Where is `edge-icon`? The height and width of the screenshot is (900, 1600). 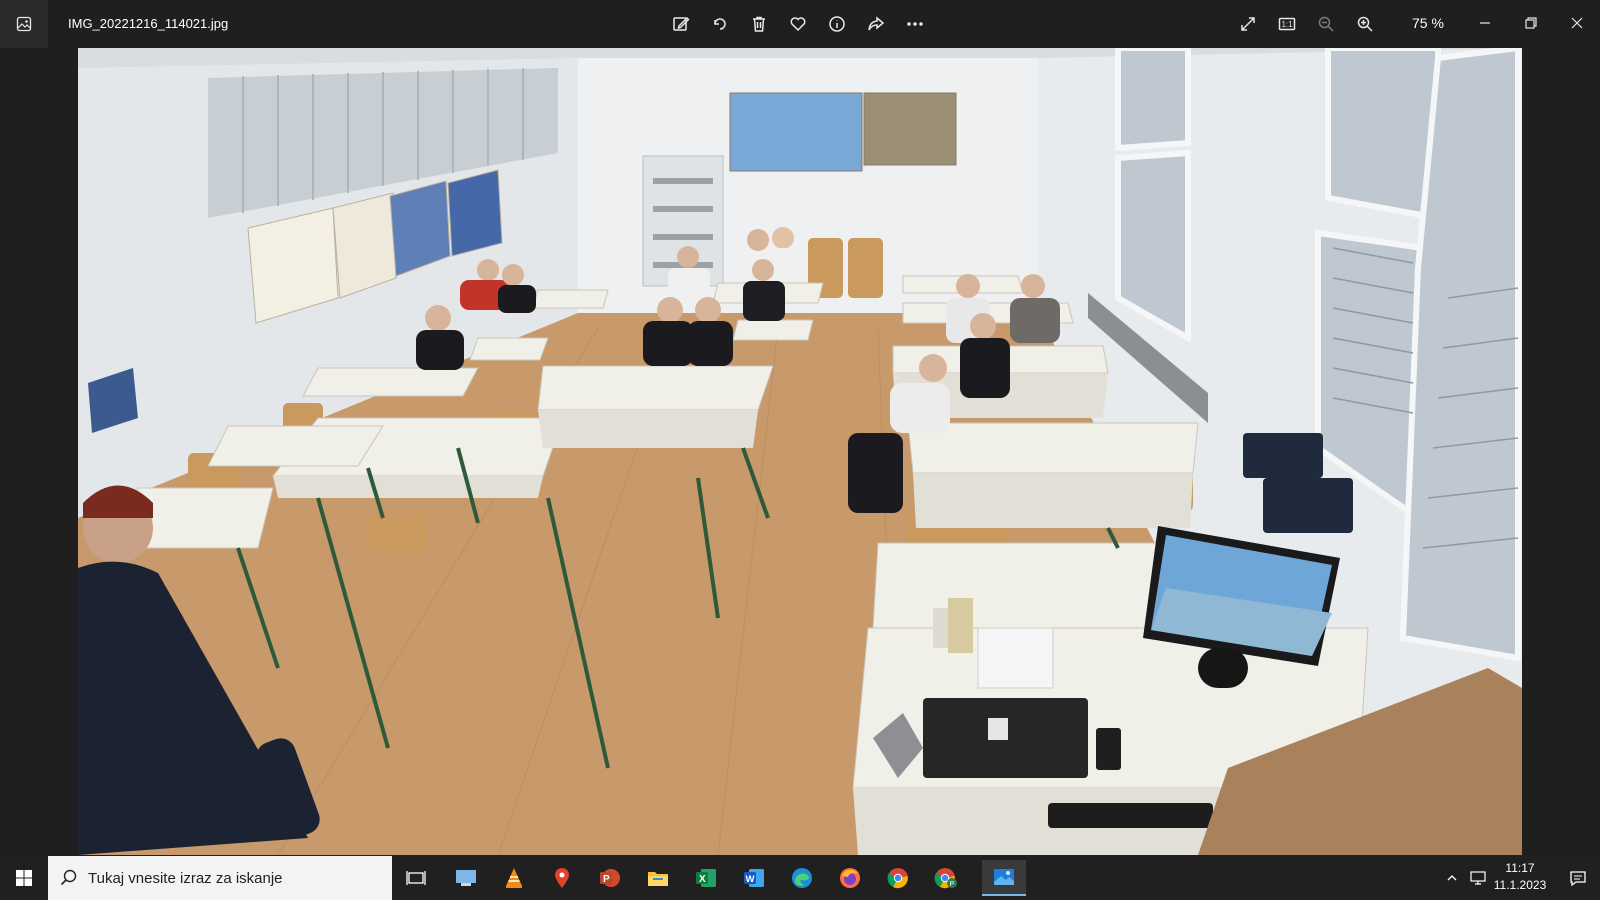
edge-icon is located at coordinates (802, 878).